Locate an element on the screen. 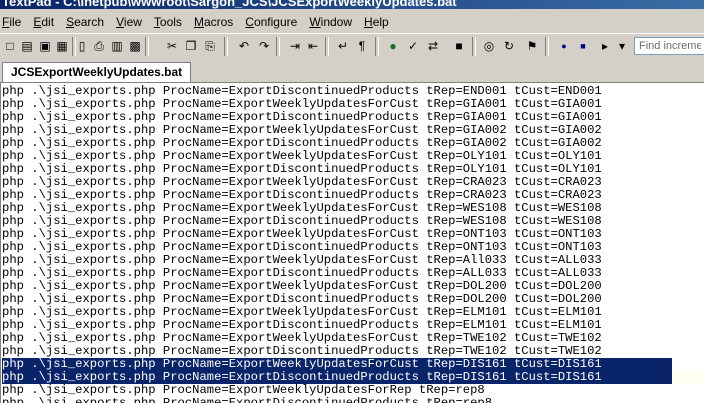  menu-tools: Tools is located at coordinates (170, 22).